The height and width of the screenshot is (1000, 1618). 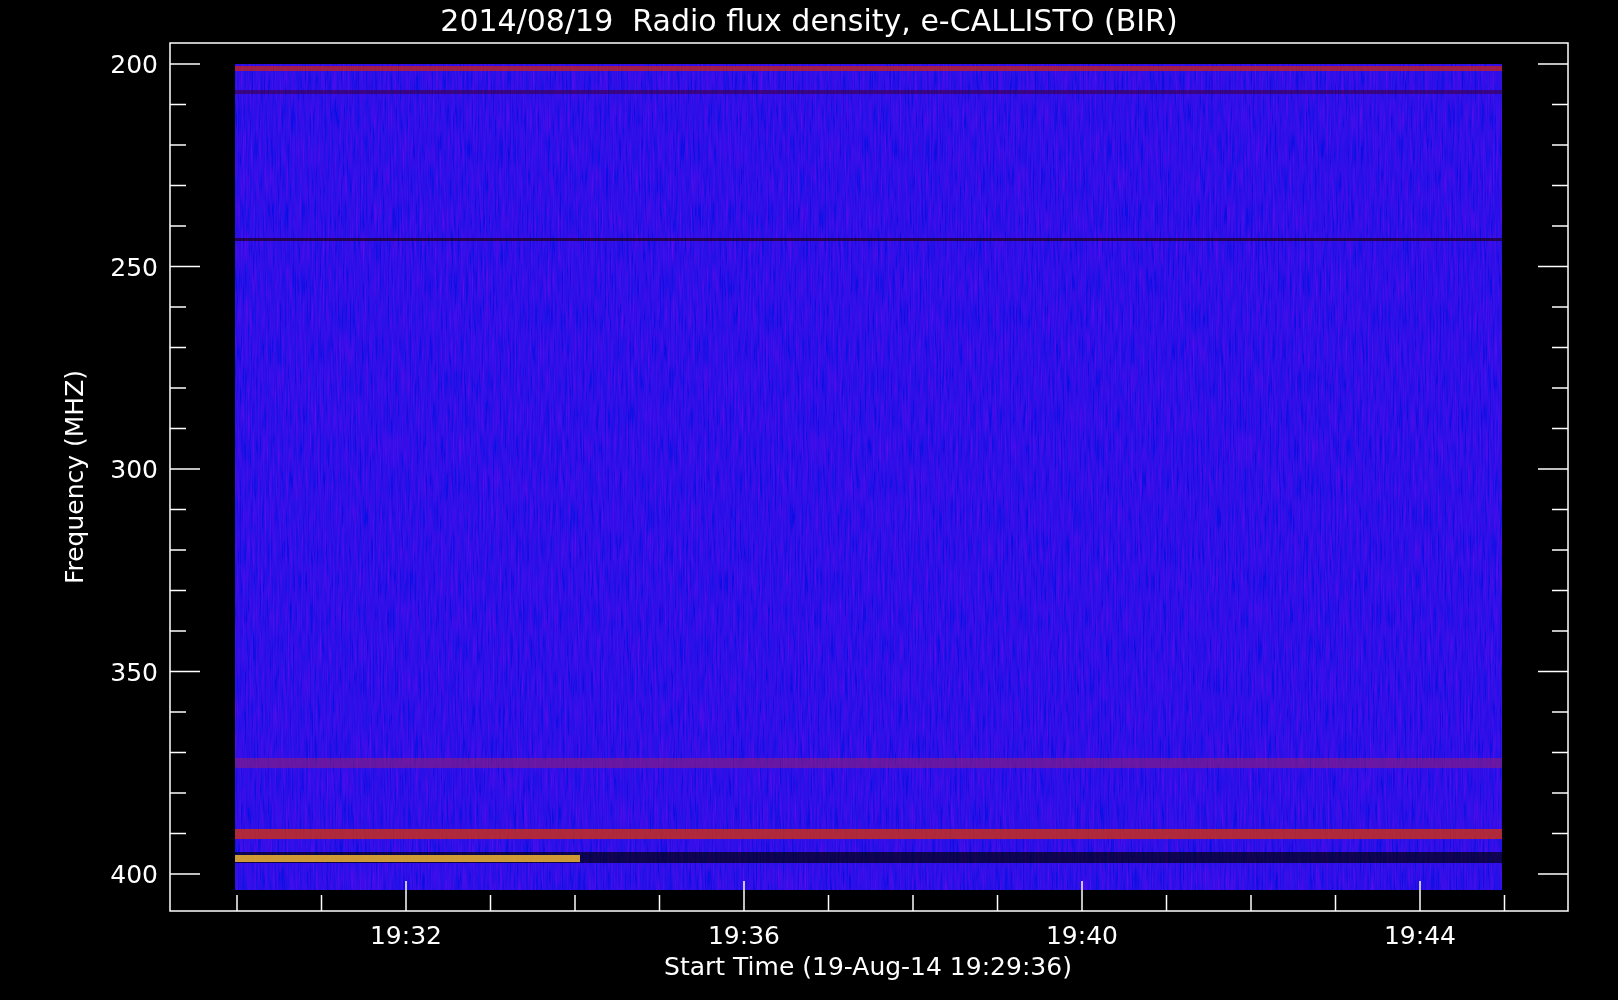 I want to click on y-tick-label: 350, so click(x=134, y=672).